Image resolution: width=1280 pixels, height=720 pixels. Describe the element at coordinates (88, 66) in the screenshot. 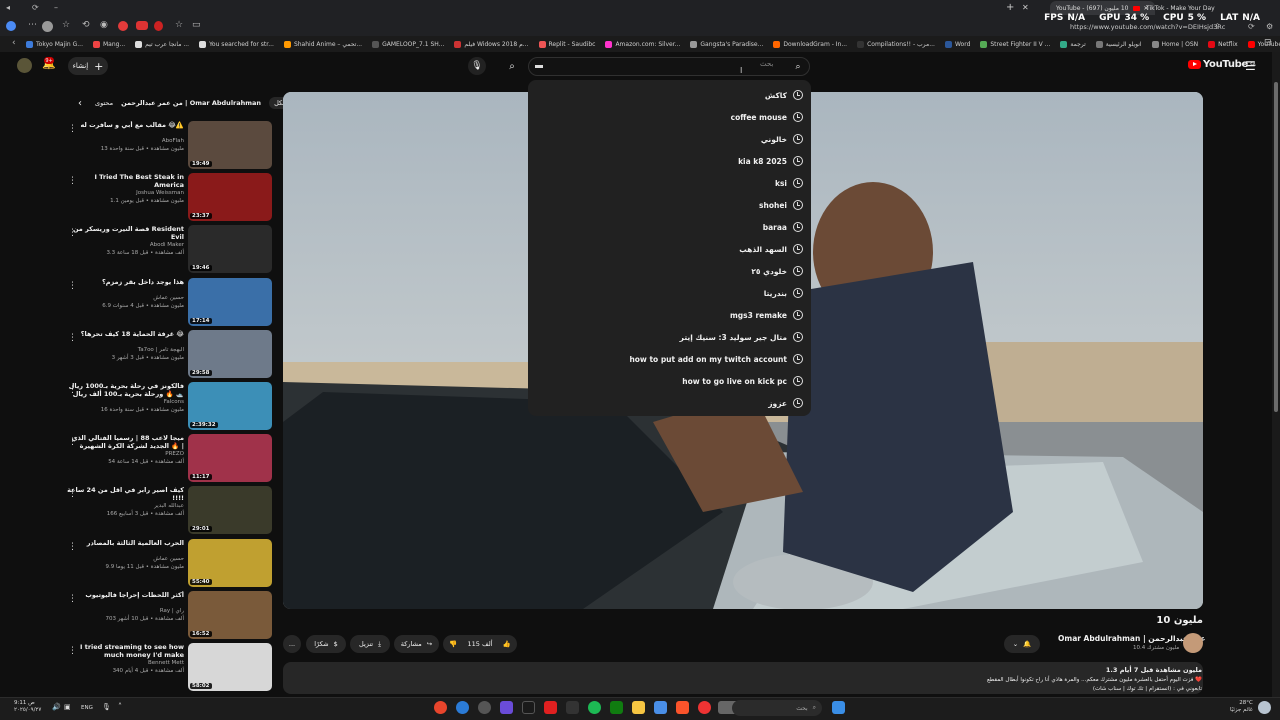

I see `create-button: إنشاء +` at that location.